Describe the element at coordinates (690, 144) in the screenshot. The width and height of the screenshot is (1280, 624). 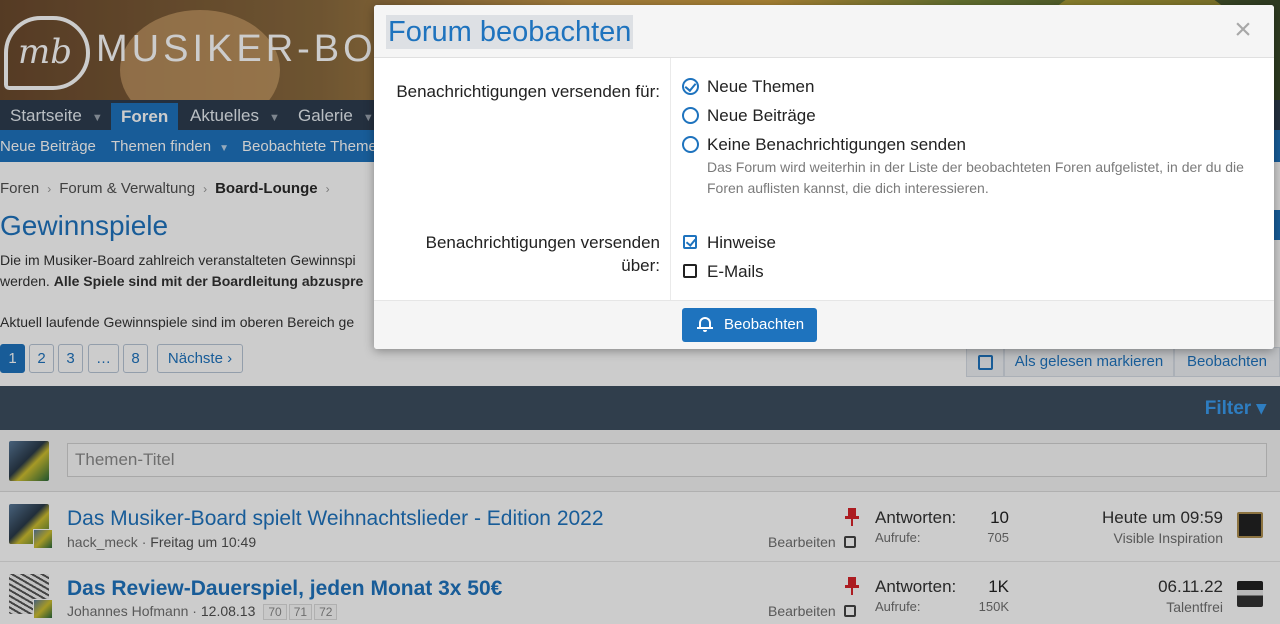
I see `radio-no-notifications` at that location.